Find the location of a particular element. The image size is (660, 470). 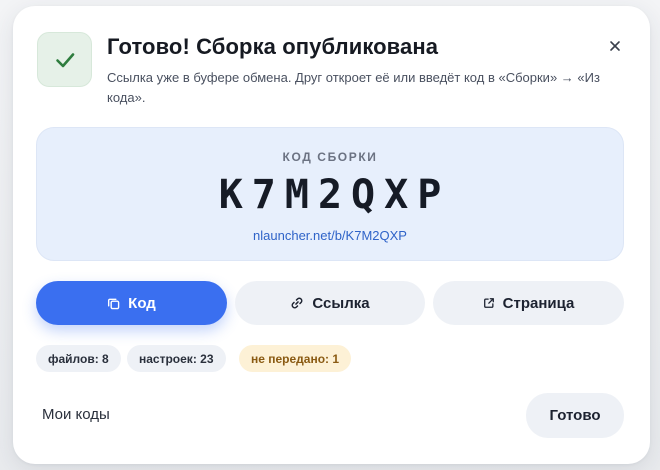

done-button: Готово is located at coordinates (575, 415).